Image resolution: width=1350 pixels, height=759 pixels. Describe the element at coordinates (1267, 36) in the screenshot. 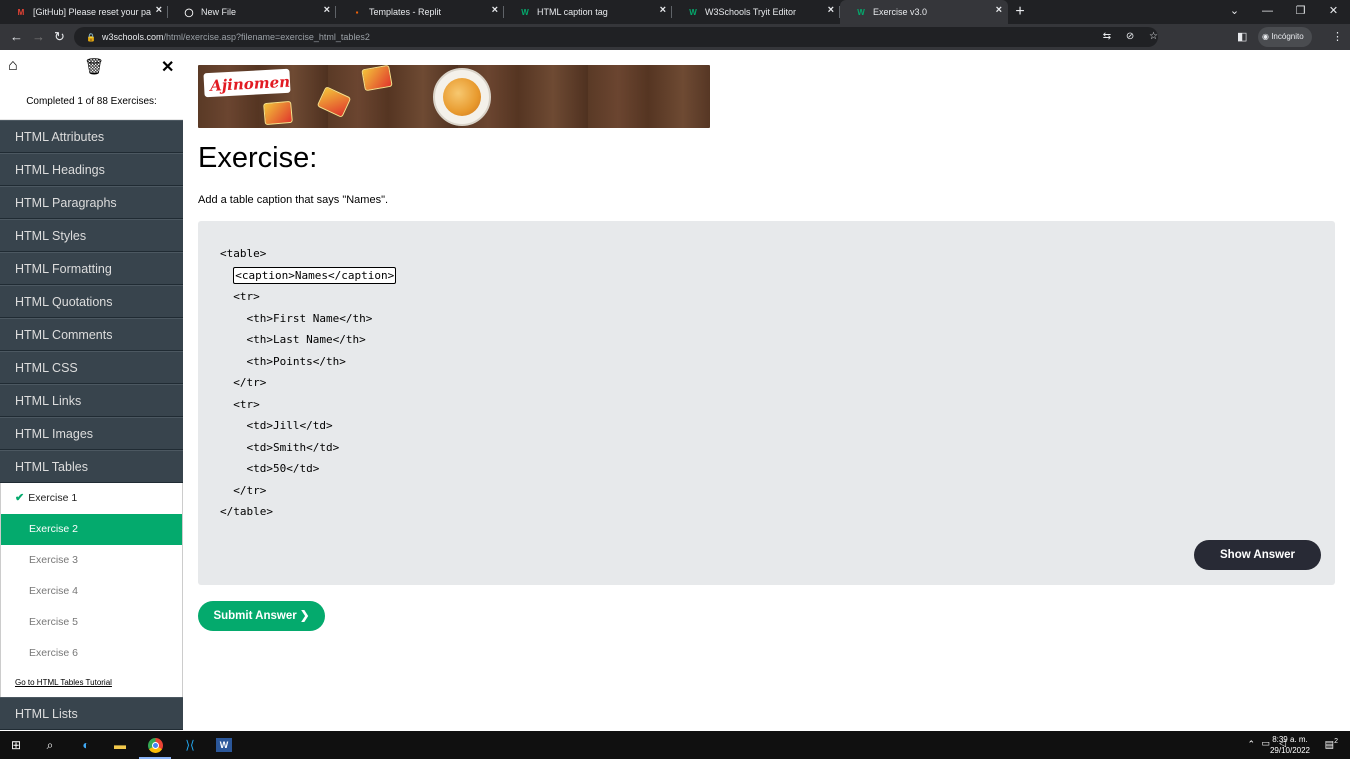

I see `incognito-icon: ◉` at that location.